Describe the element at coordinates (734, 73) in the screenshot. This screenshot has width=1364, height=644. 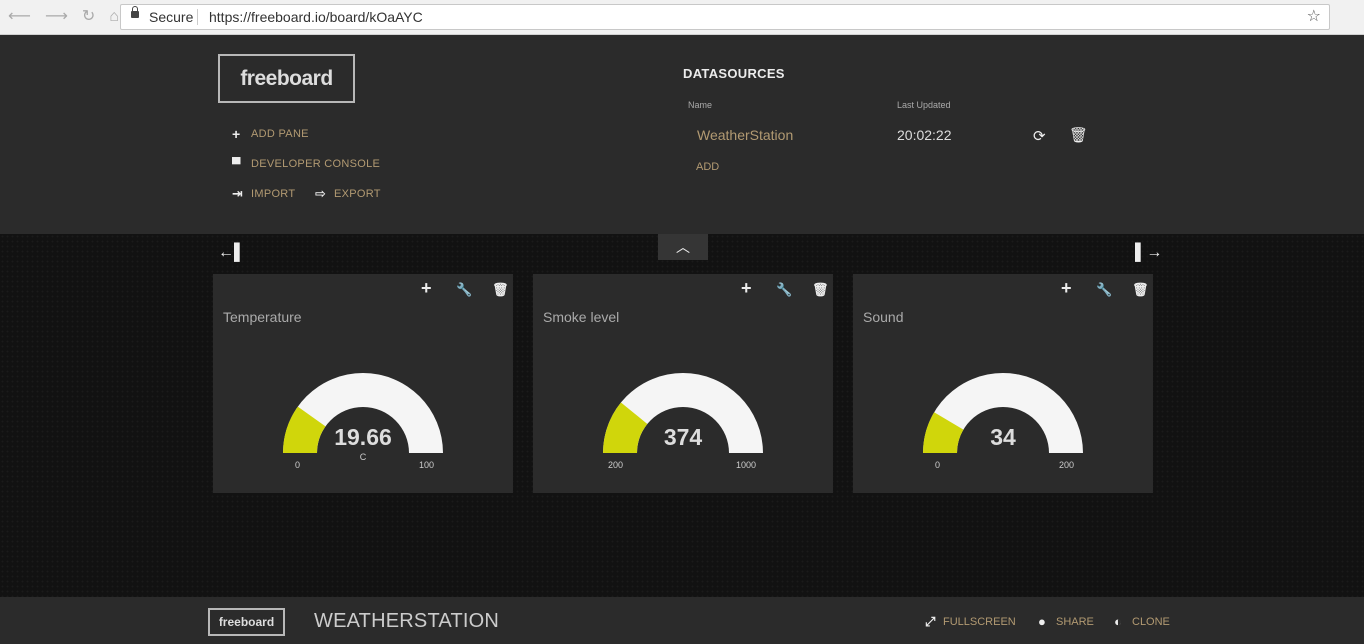
I see `datasources-heading: DATASOURCES` at that location.